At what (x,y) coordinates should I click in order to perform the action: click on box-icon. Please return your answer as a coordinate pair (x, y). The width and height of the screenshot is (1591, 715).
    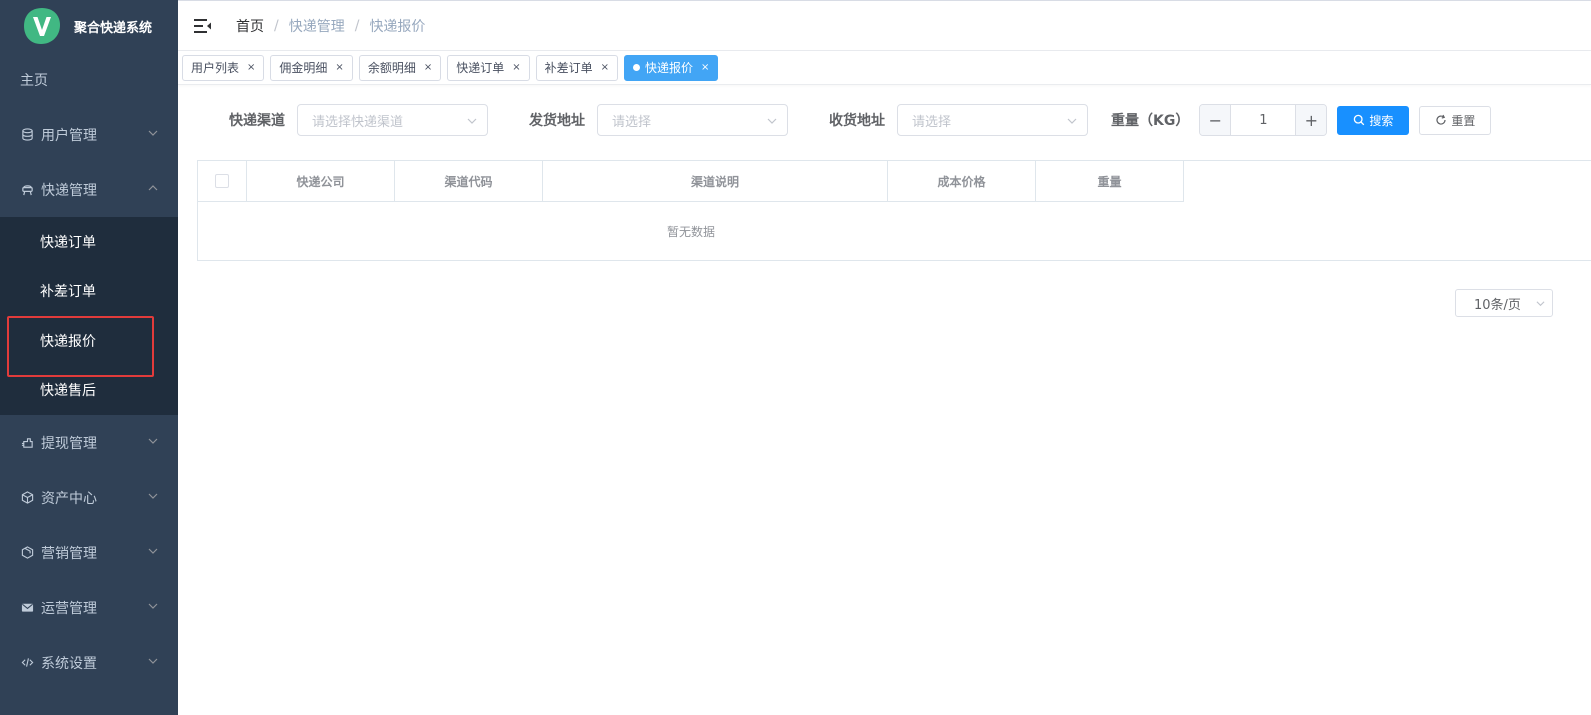
    Looking at the image, I should click on (27, 553).